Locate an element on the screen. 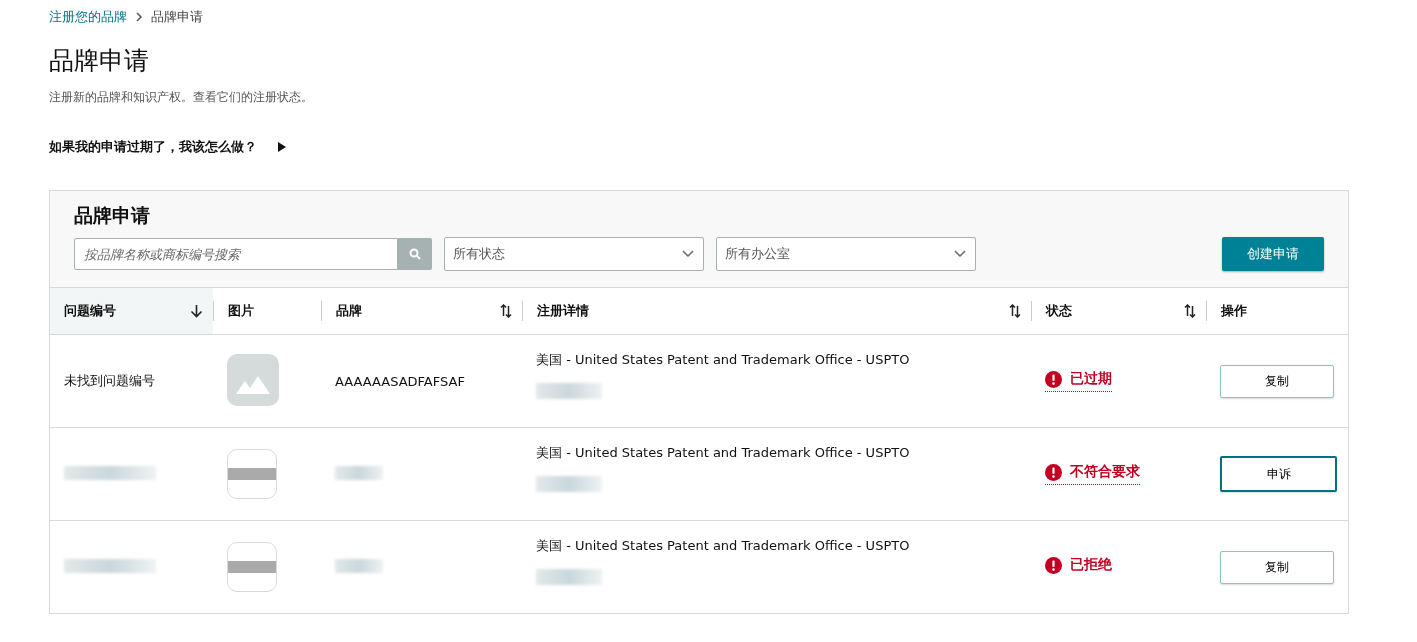 This screenshot has width=1417, height=642. image-placeholder-icon is located at coordinates (253, 379).